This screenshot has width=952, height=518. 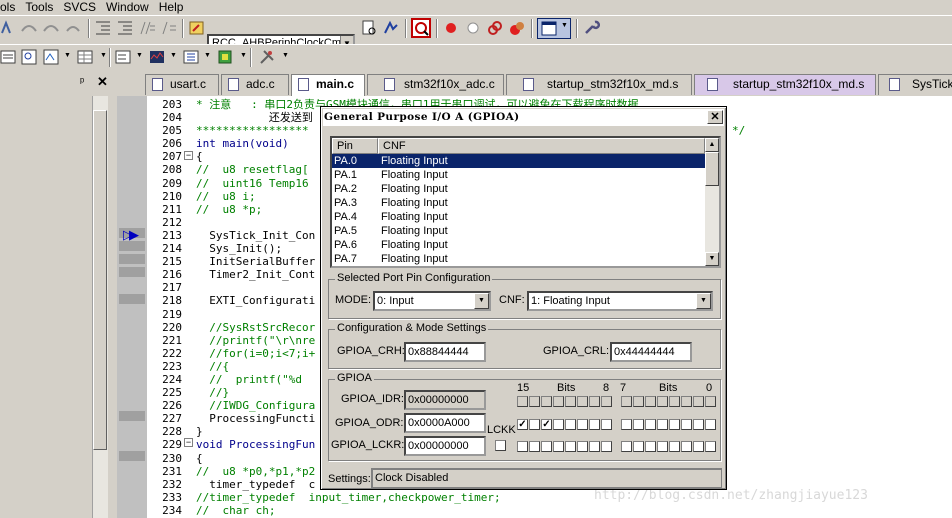 I want to click on logic-analyzer-icon, so click(x=157, y=57).